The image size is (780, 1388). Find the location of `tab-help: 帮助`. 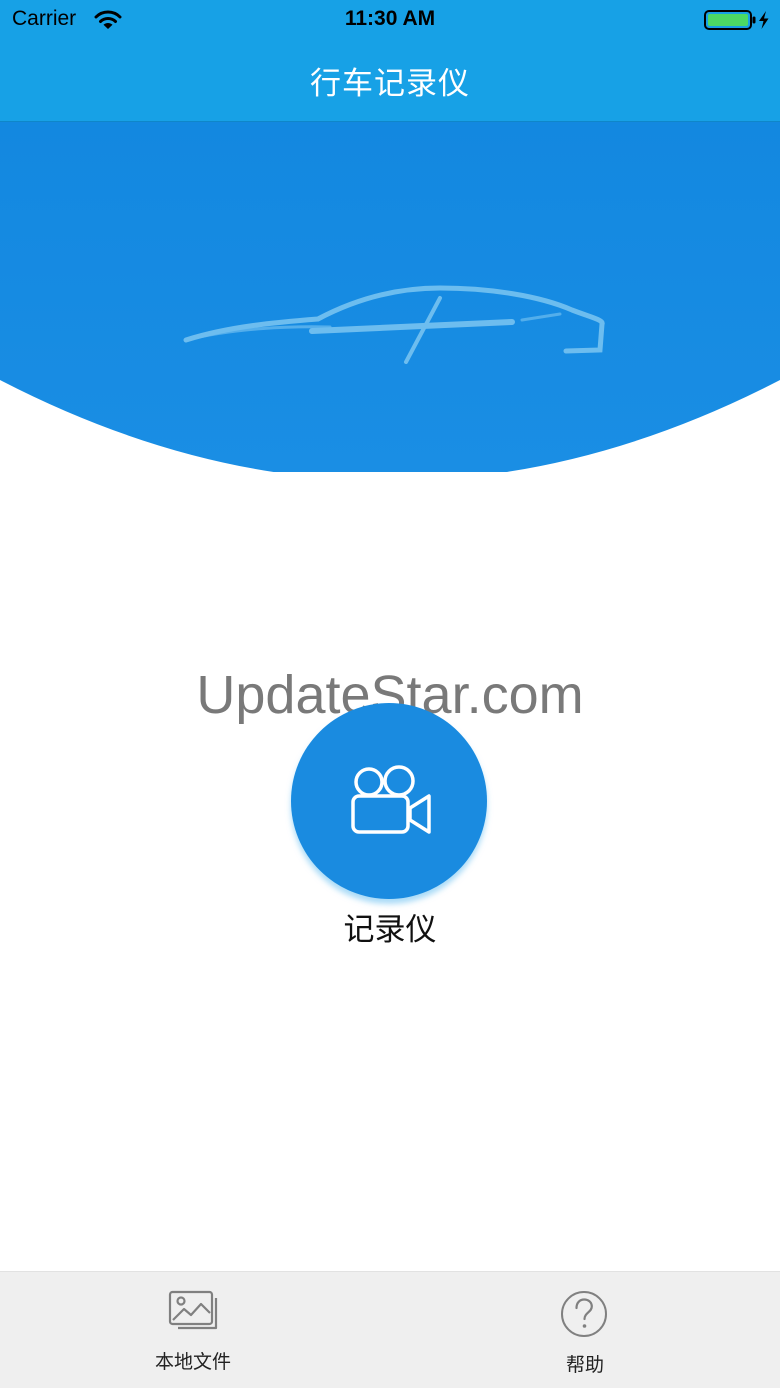

tab-help: 帮助 is located at coordinates (585, 1330).